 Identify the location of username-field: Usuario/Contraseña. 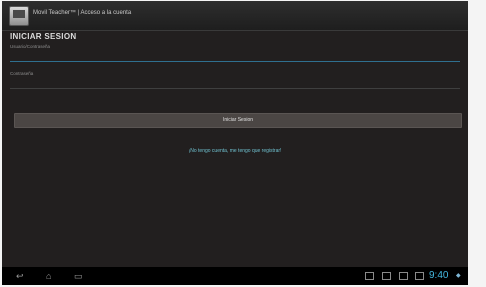
(30, 46).